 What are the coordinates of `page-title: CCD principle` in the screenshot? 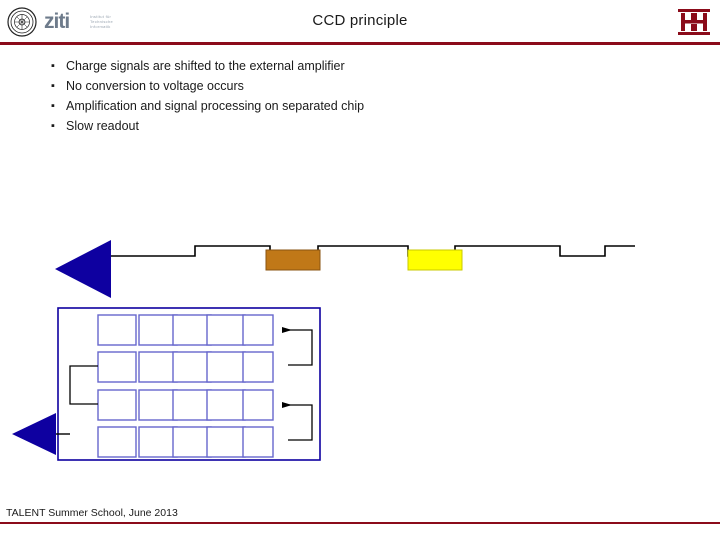 It's located at (360, 20).